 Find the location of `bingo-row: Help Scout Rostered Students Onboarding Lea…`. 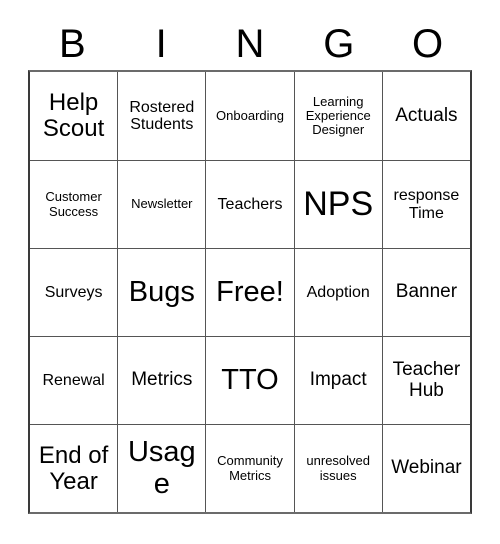

bingo-row: Help Scout Rostered Students Onboarding Lea… is located at coordinates (250, 116).